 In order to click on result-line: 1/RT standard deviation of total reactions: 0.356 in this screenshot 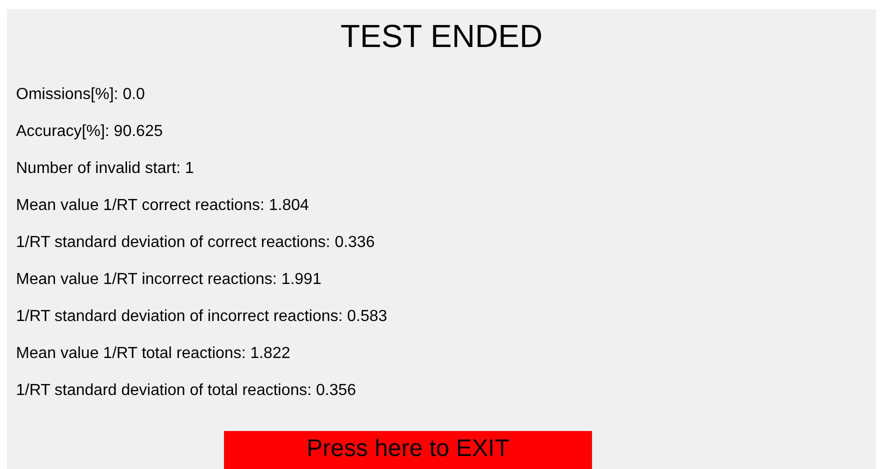, I will do `click(186, 391)`.